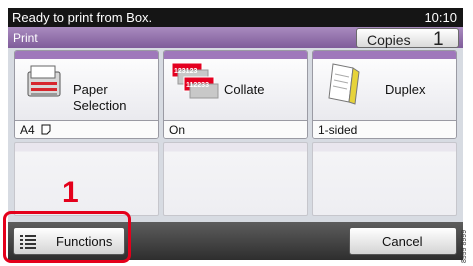 The image size is (473, 266). What do you see at coordinates (405, 89) in the screenshot?
I see `card-label: Duplex` at bounding box center [405, 89].